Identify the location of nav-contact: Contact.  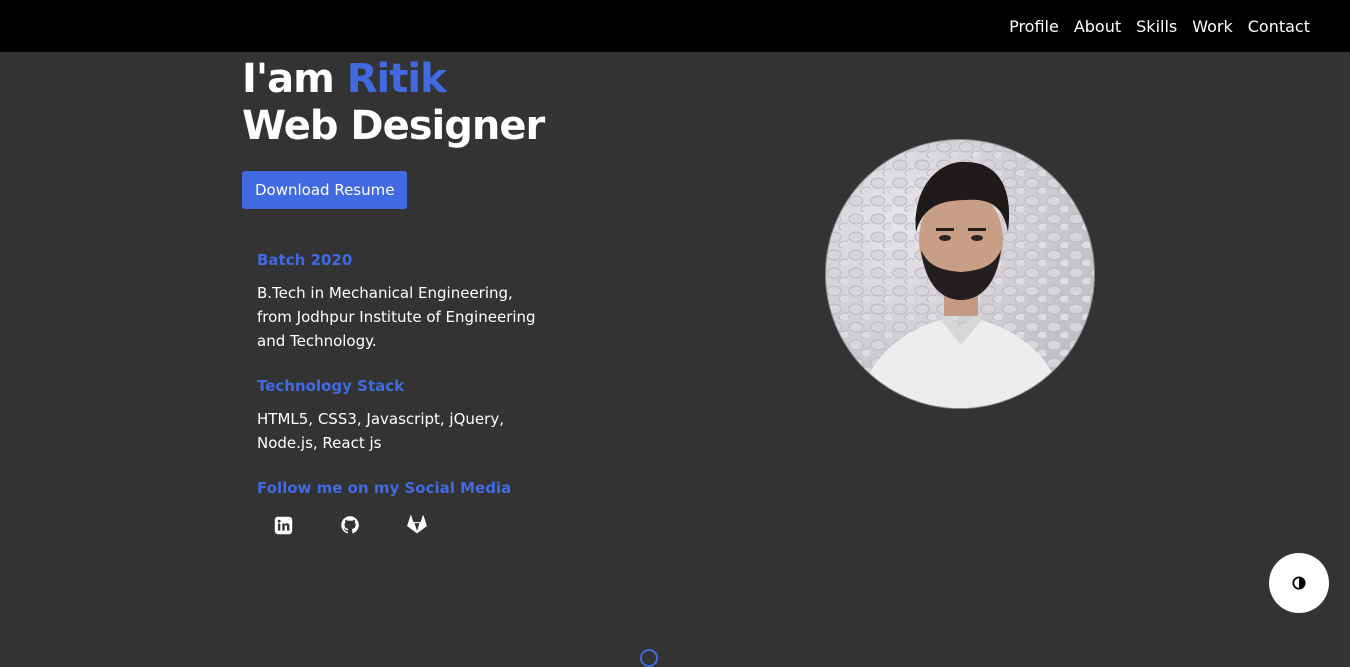
(1279, 26).